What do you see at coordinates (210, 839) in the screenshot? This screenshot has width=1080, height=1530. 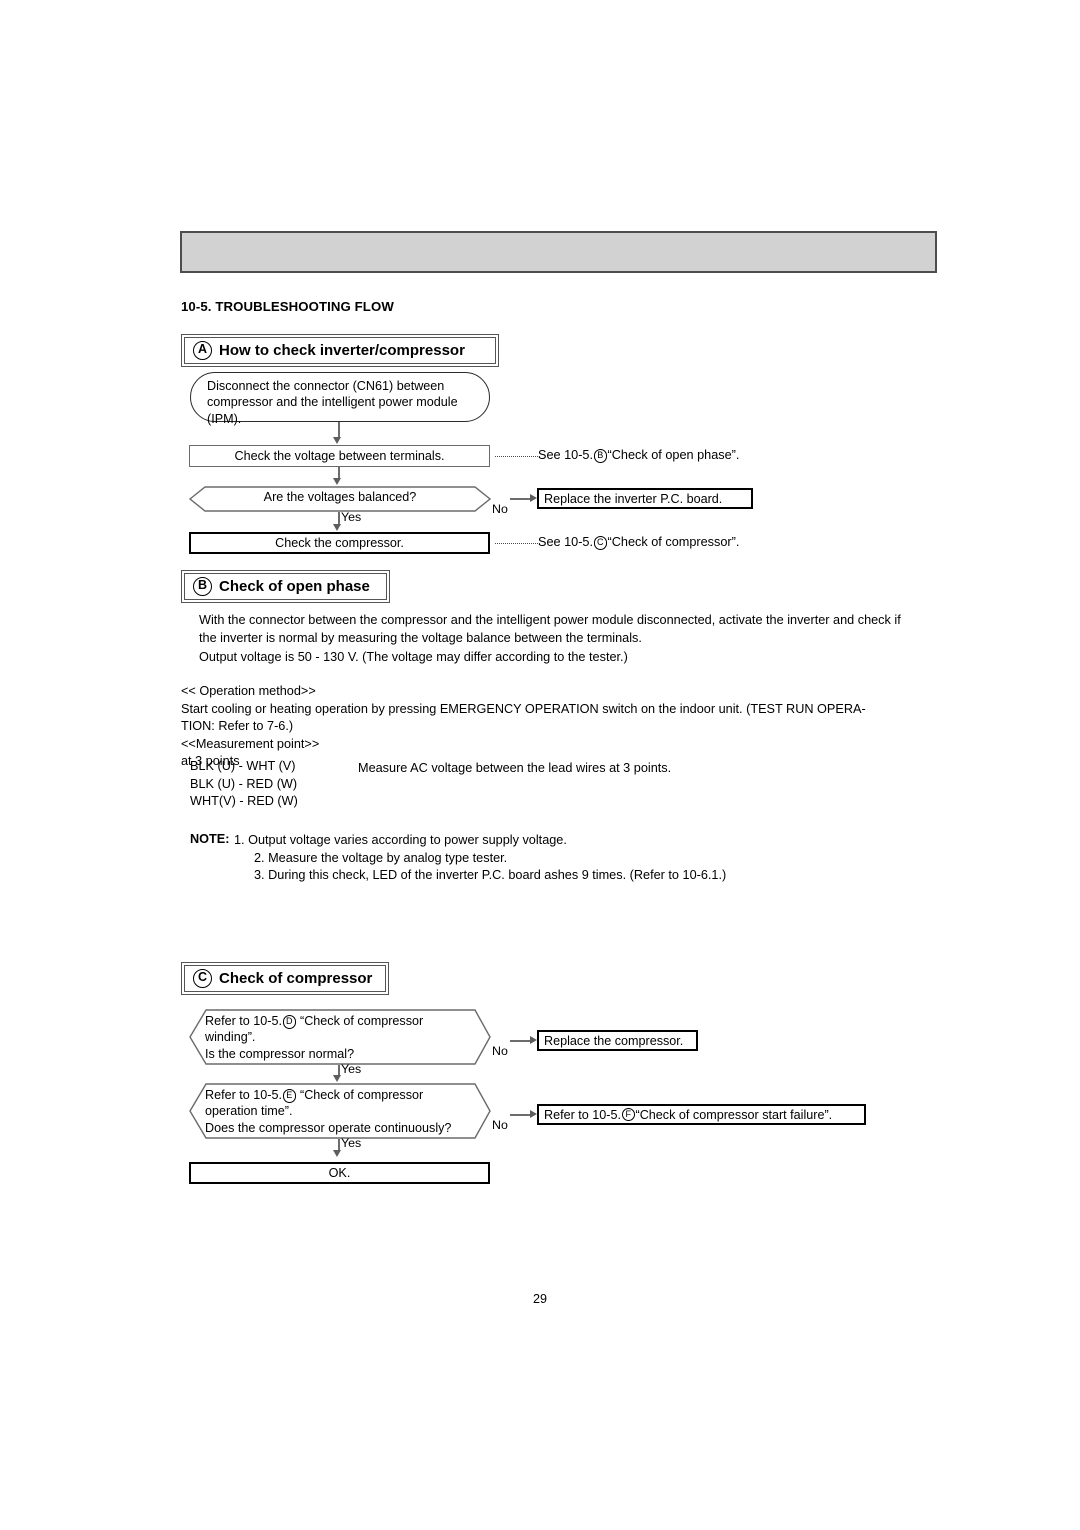 I see `note-label: NOTE:` at bounding box center [210, 839].